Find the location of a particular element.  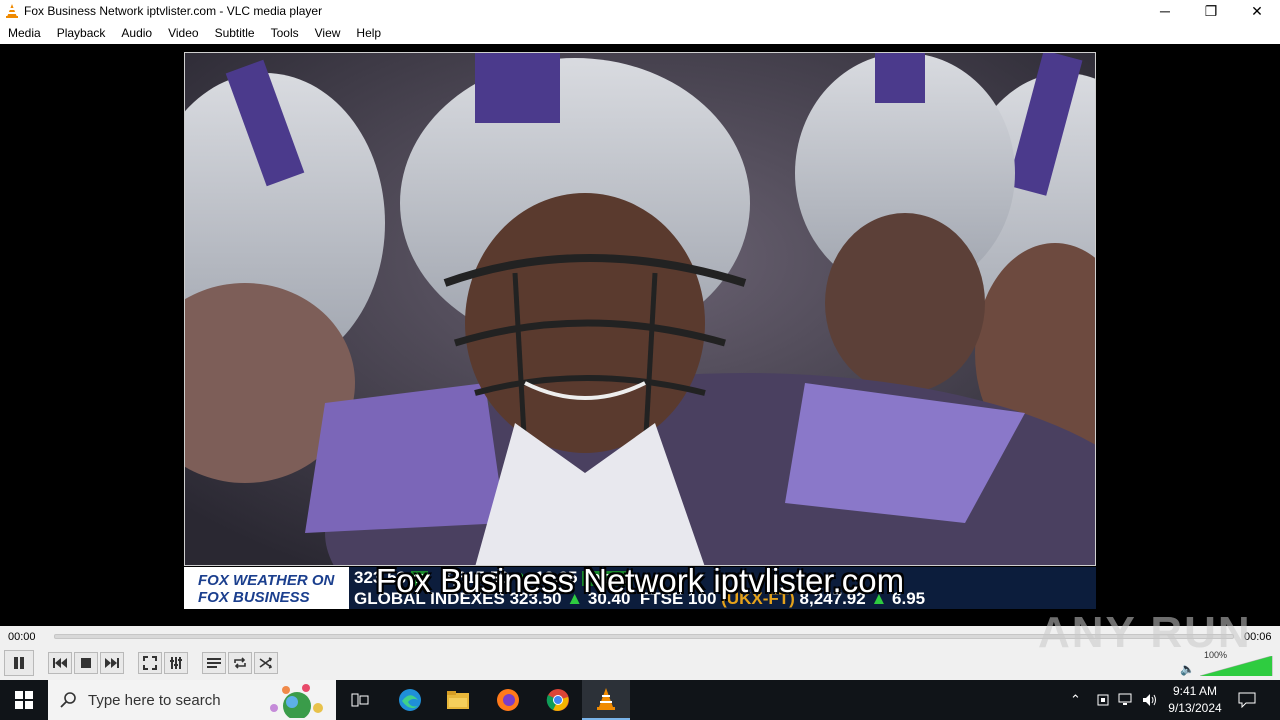

pause-icon is located at coordinates (19, 663).